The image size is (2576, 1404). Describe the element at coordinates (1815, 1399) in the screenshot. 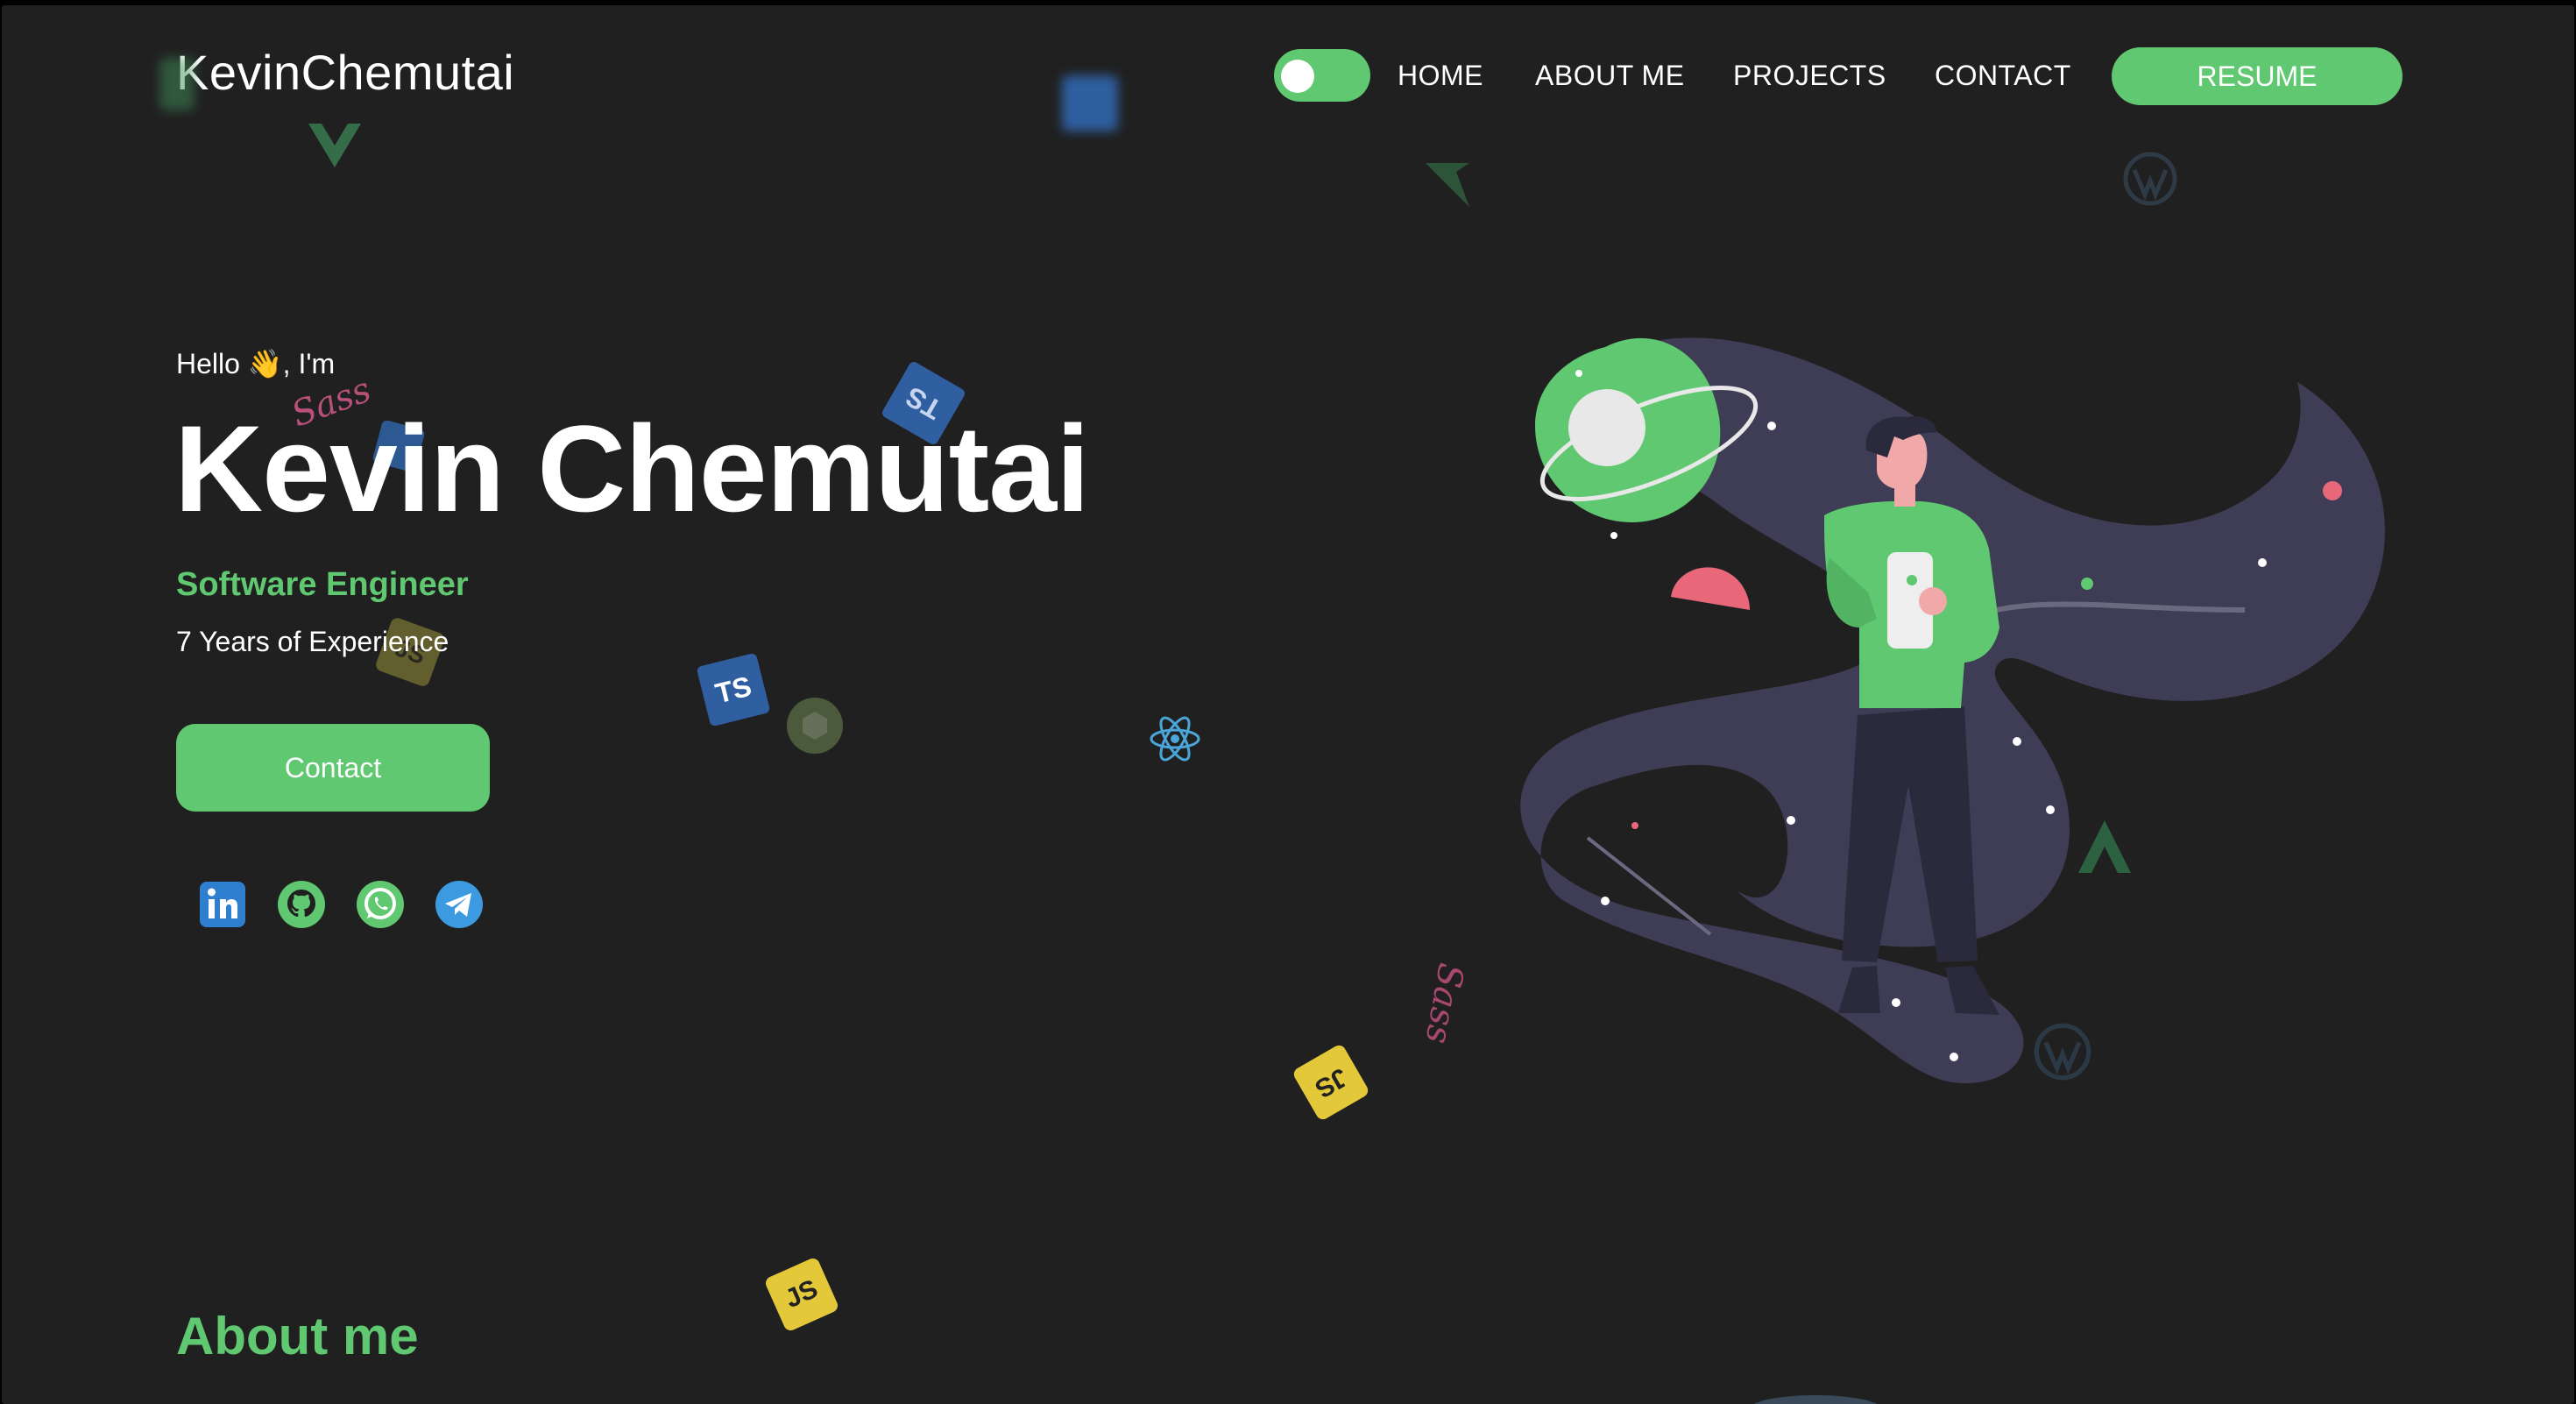

I see `decorative-globe-edge` at that location.